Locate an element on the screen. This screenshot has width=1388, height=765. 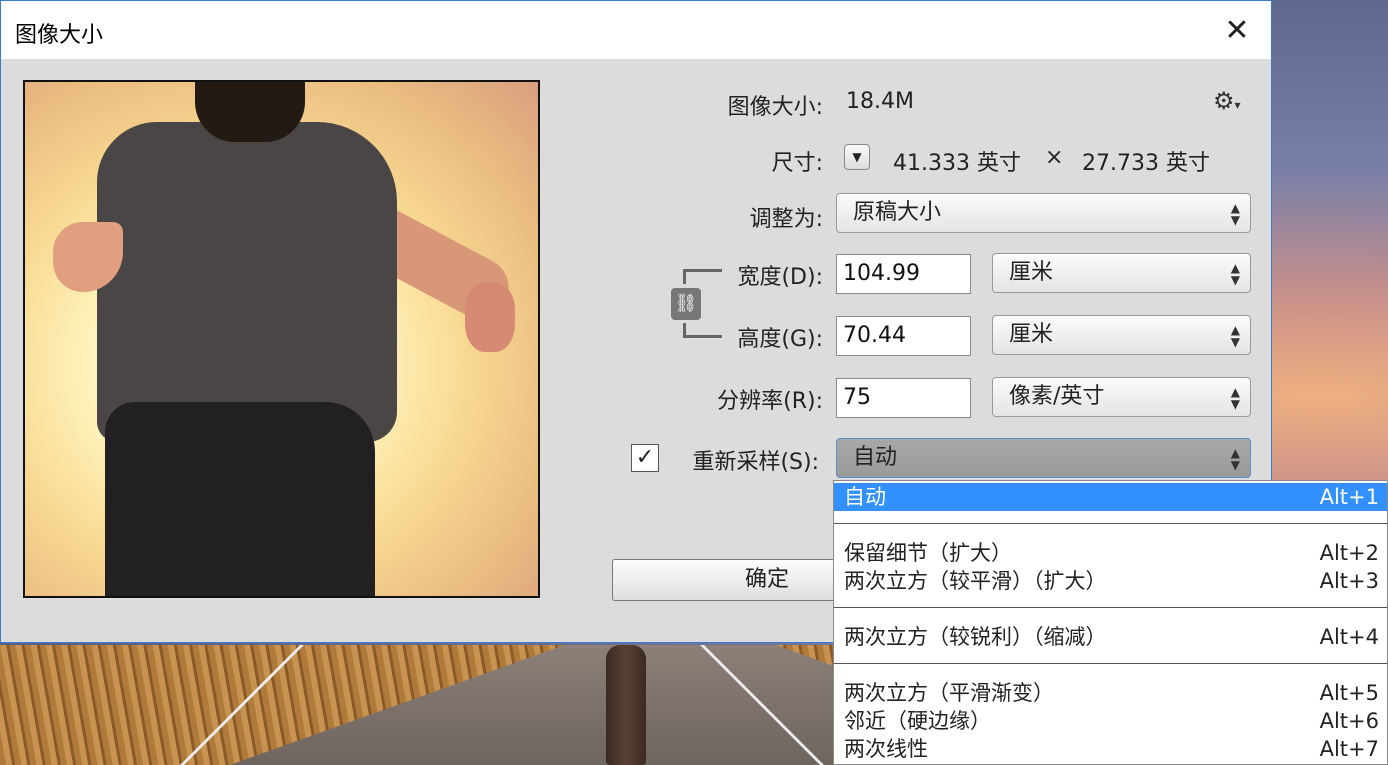
height-input: 70.44 is located at coordinates (903, 336).